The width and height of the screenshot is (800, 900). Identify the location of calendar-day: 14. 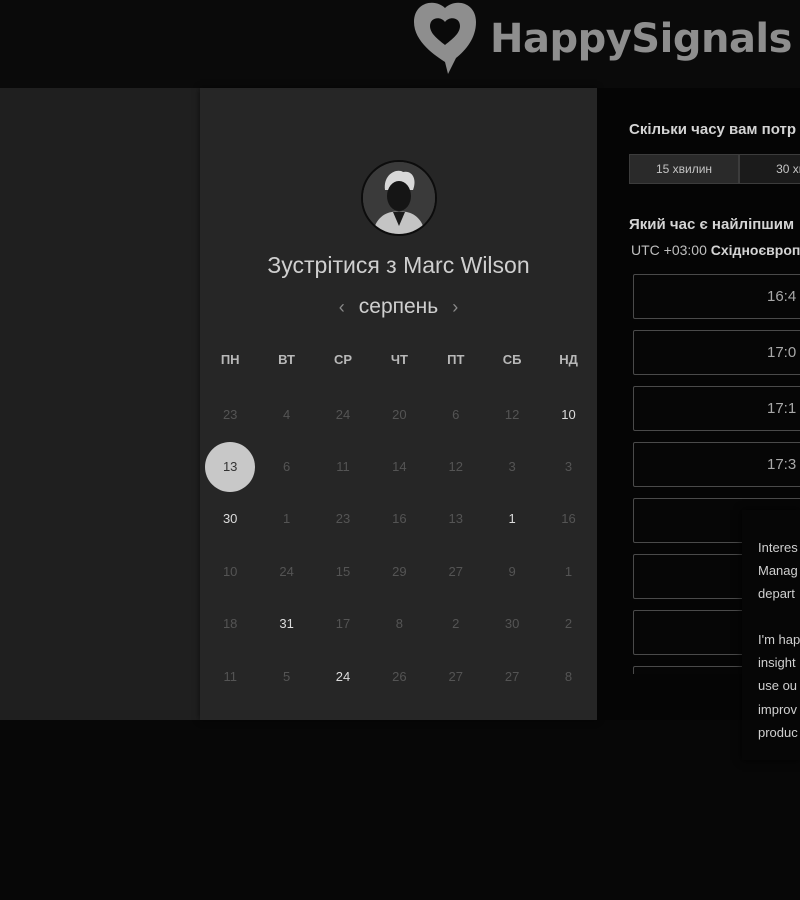
(399, 466).